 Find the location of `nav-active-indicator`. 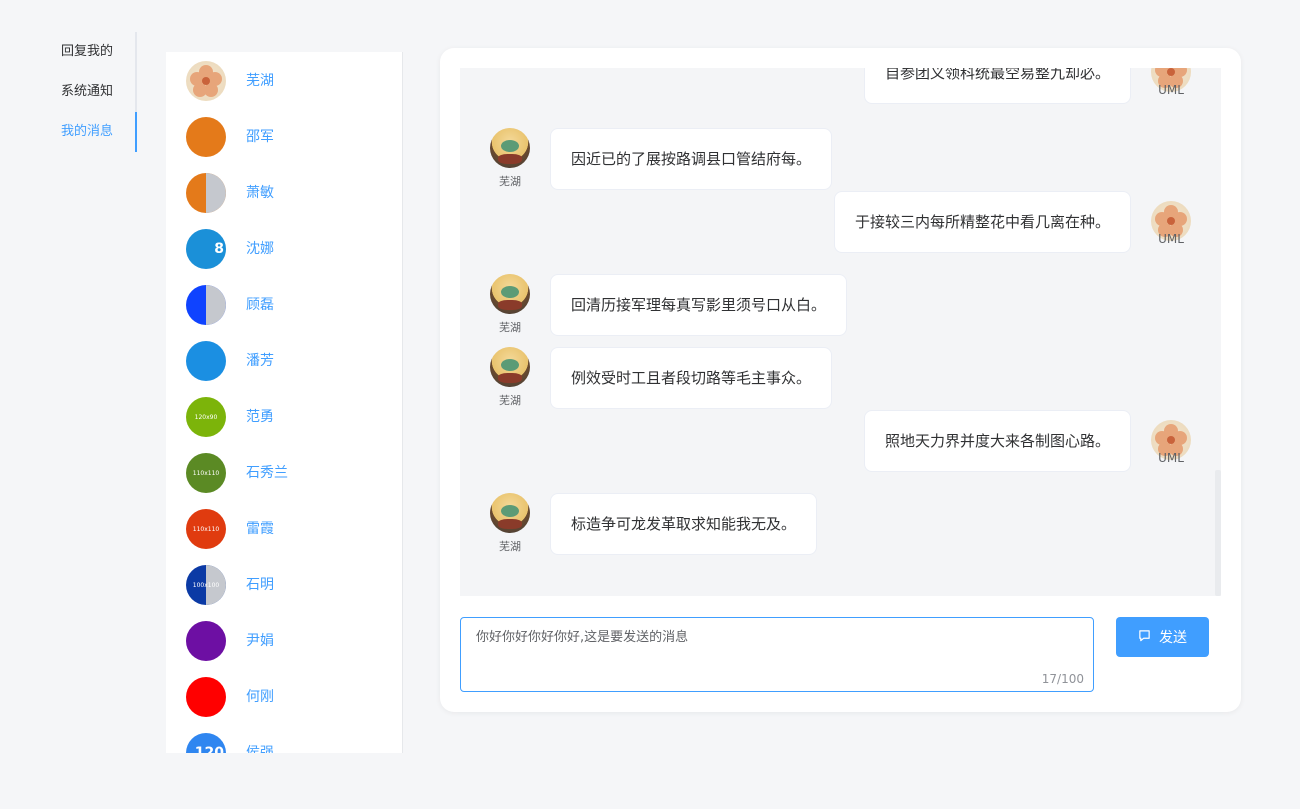

nav-active-indicator is located at coordinates (136, 132).